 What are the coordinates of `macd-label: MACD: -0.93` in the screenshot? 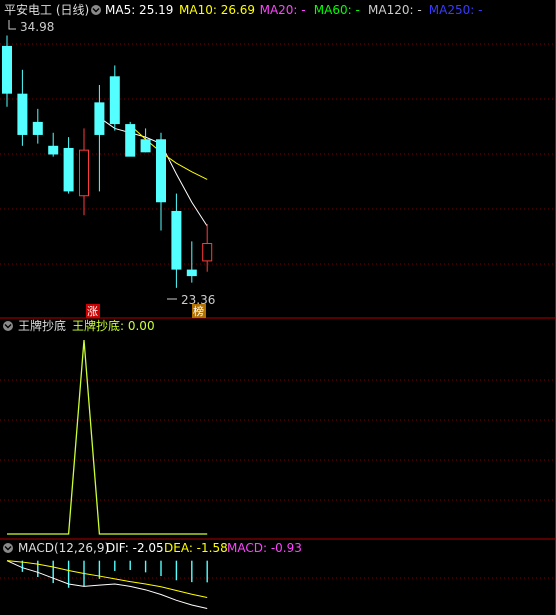 It's located at (264, 548).